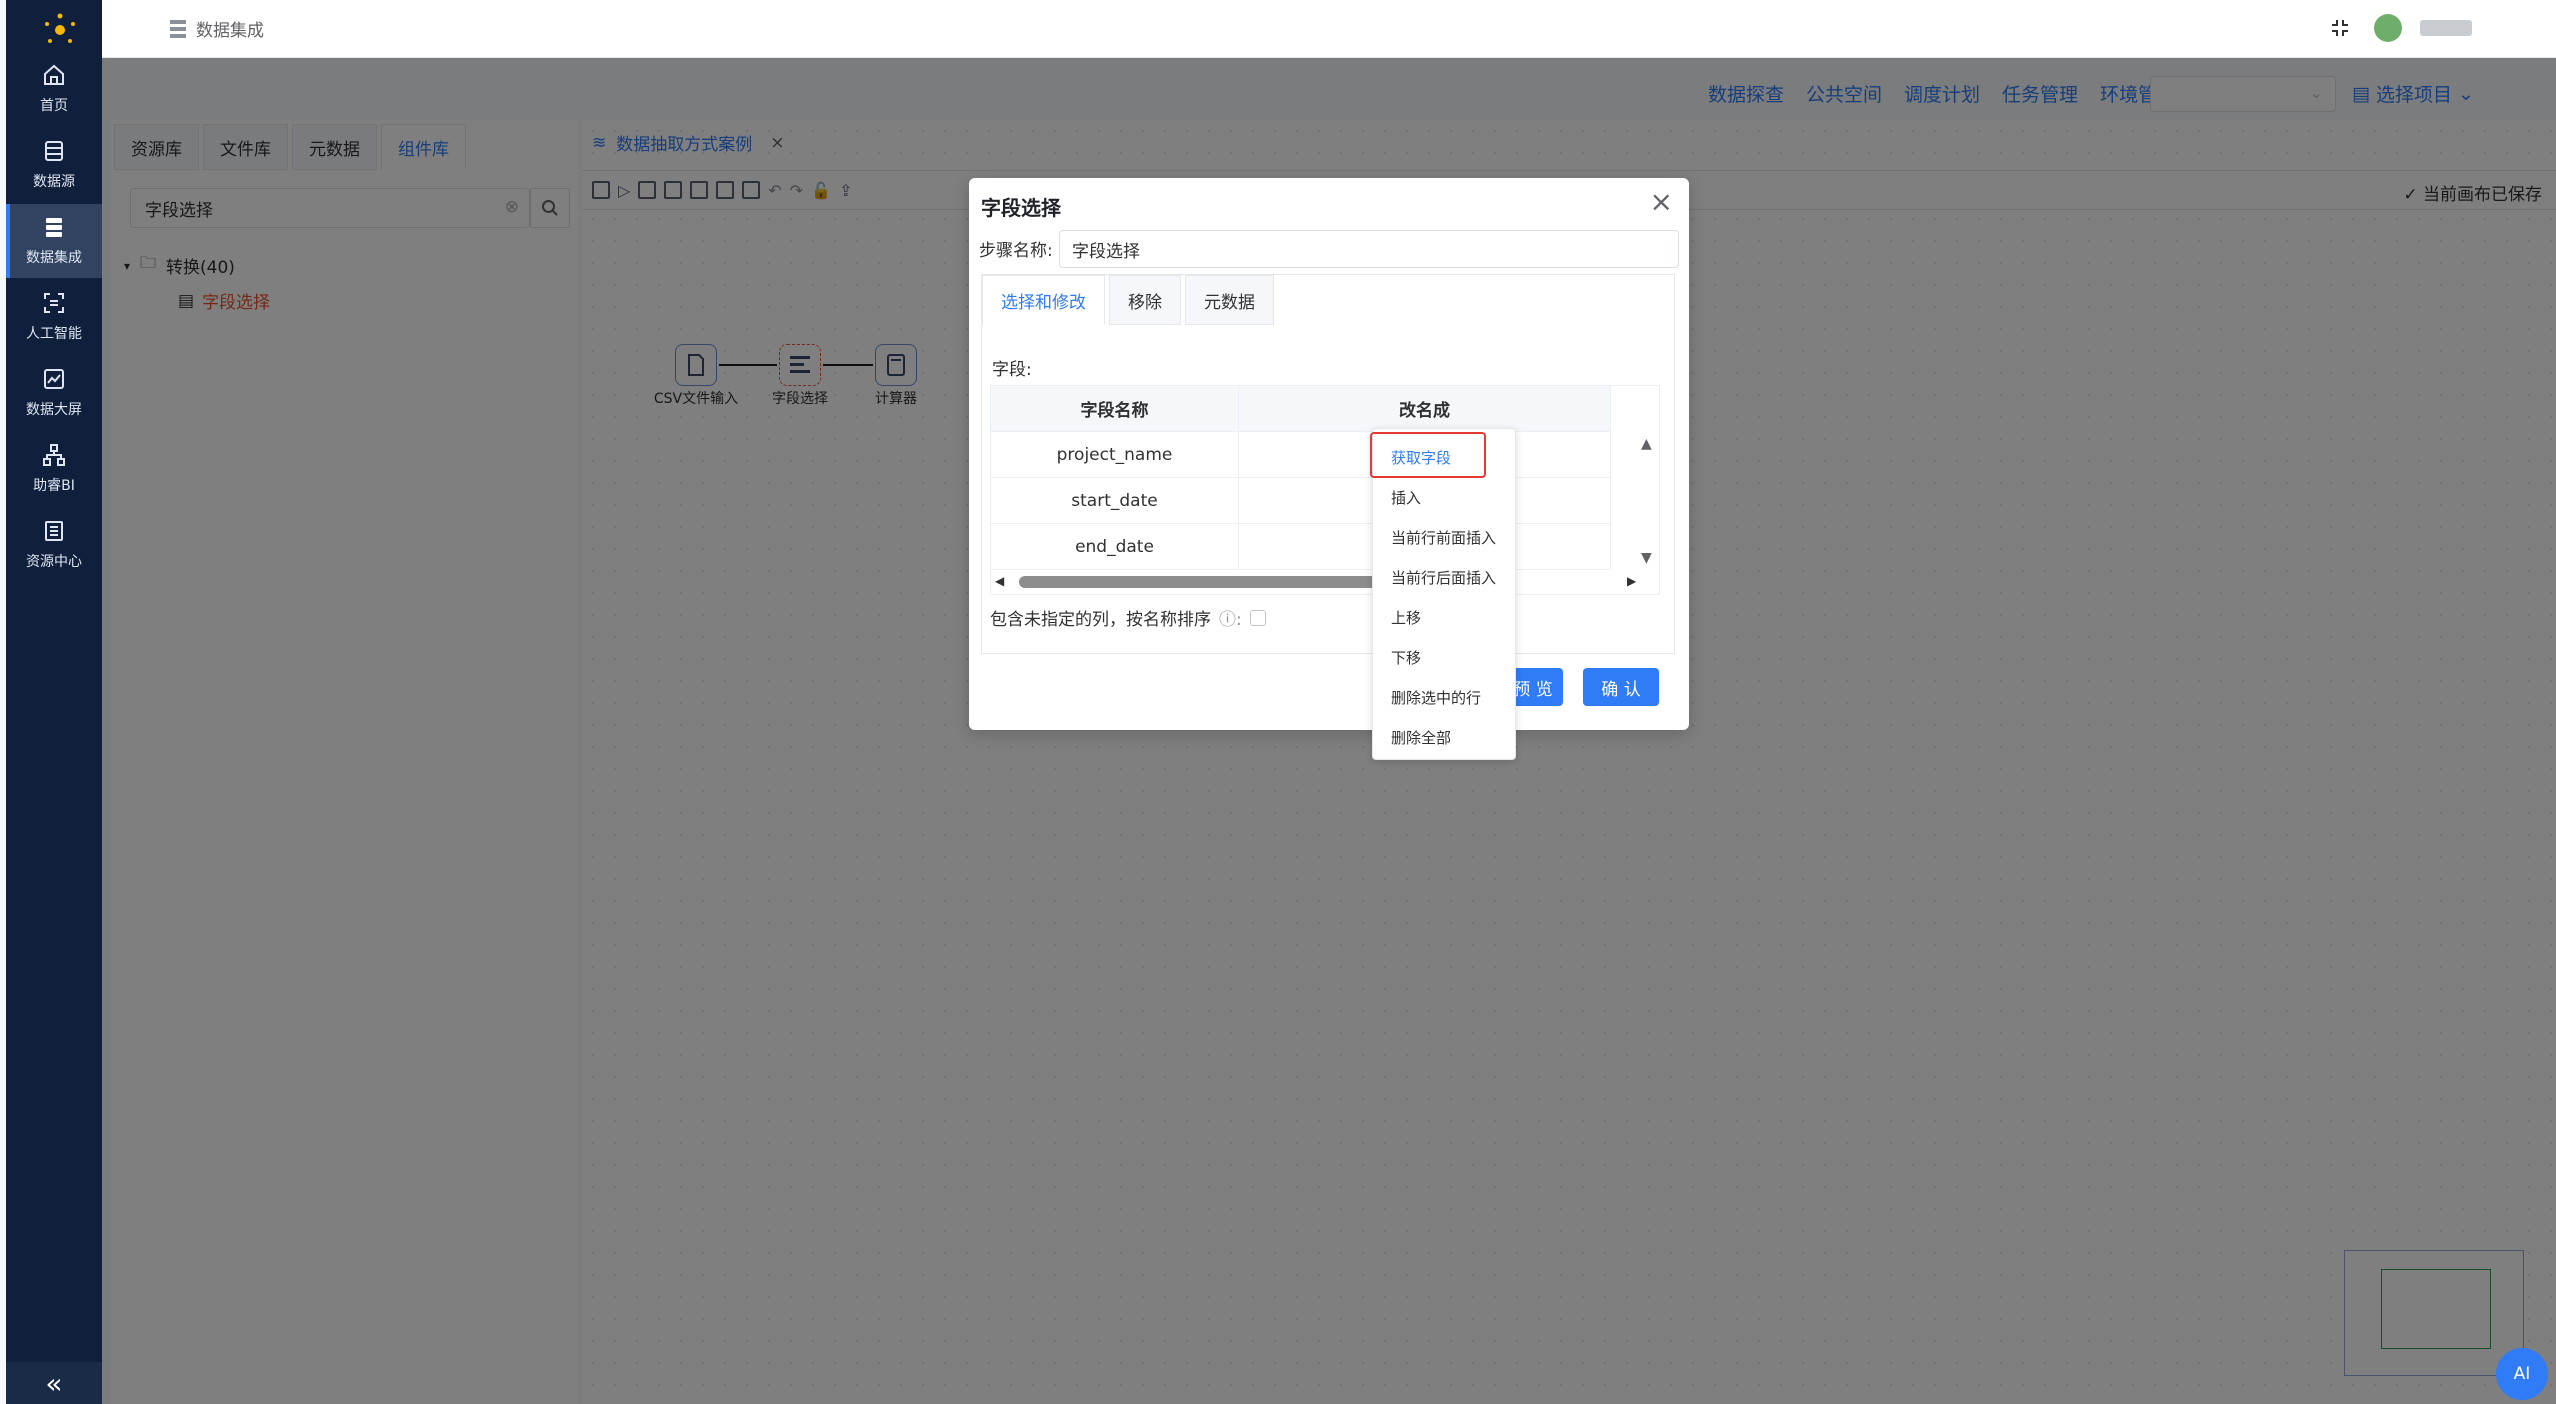  What do you see at coordinates (54, 562) in the screenshot?
I see `sidebar-item-label: 资源中心` at bounding box center [54, 562].